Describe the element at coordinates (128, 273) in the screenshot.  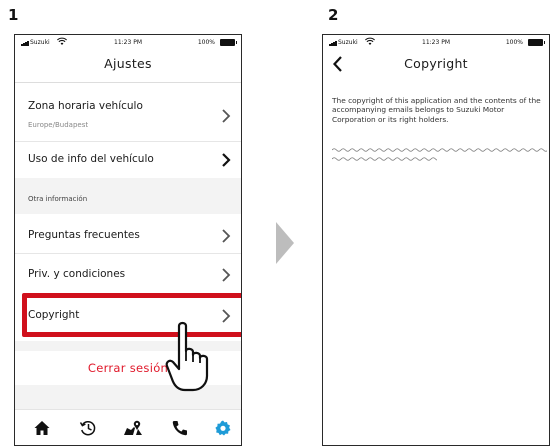
I see `privacy-row: Priv. y condiciones` at that location.